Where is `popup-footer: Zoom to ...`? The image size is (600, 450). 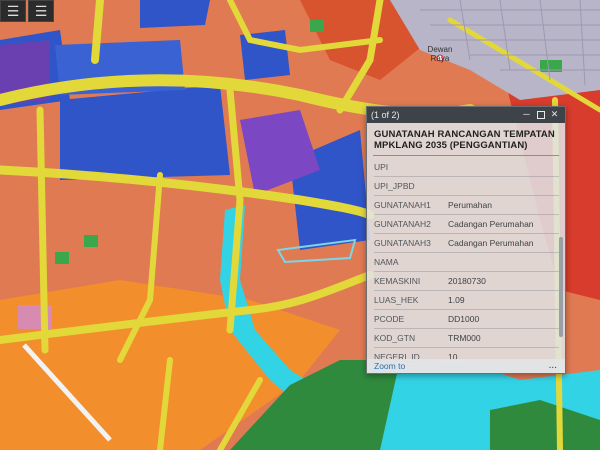 popup-footer: Zoom to ... is located at coordinates (466, 366).